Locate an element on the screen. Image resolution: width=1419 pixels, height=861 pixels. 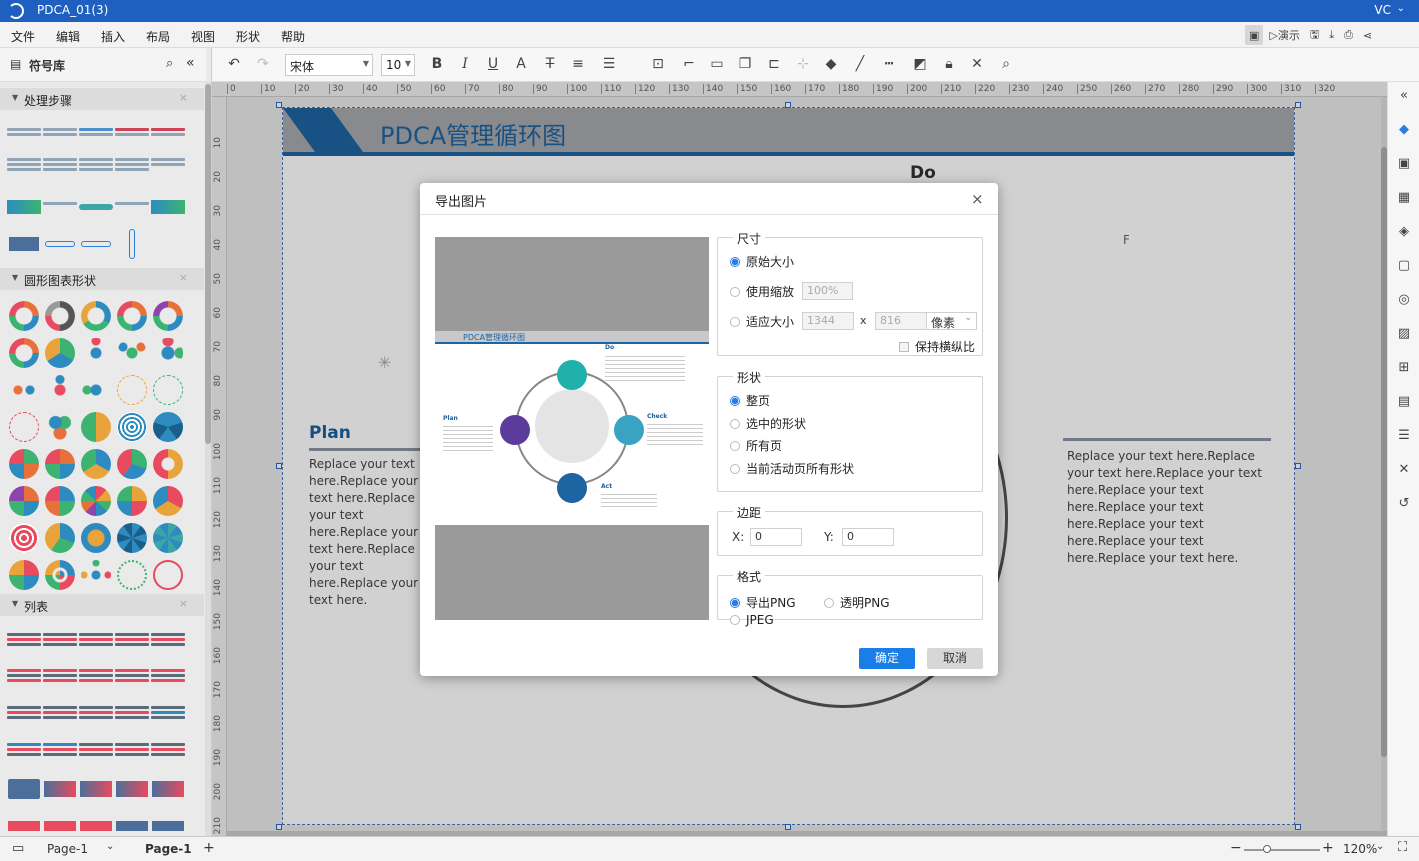
scroll-thumb is located at coordinates (208, 264).